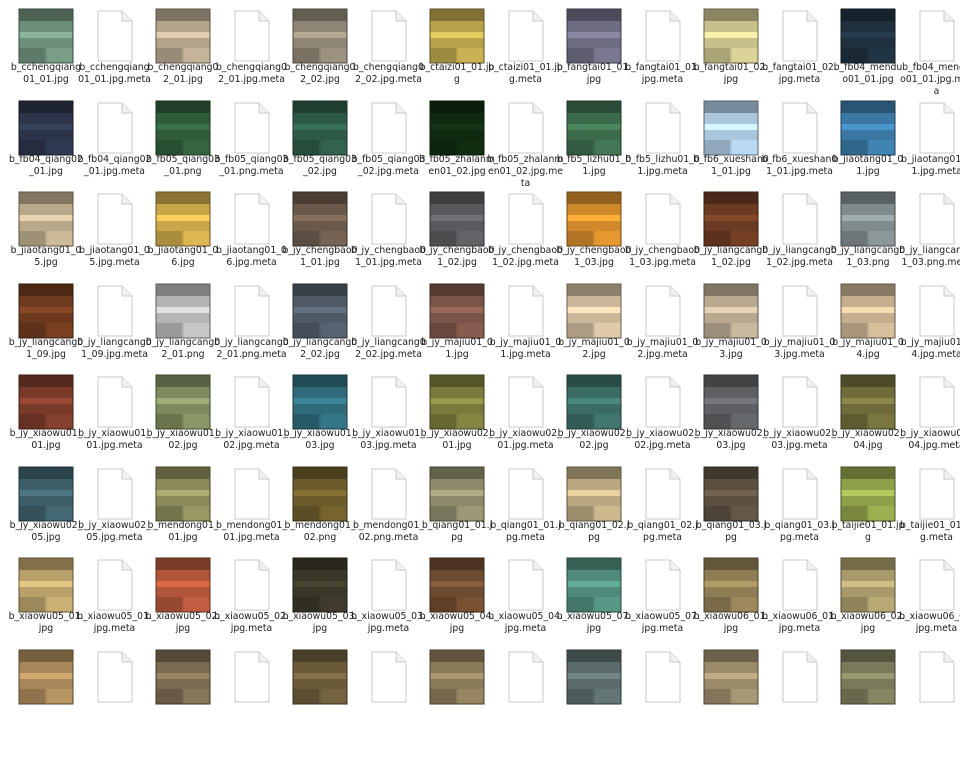 This screenshot has height=773, width=960. Describe the element at coordinates (457, 532) in the screenshot. I see `file-name-label: b_qiang01_01.jpg` at that location.